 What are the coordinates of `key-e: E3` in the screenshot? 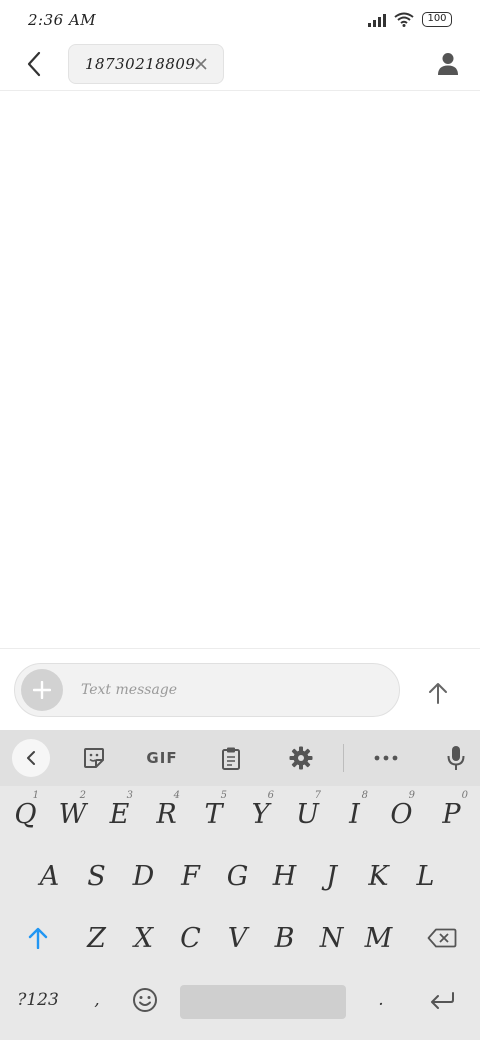 It's located at (119, 814).